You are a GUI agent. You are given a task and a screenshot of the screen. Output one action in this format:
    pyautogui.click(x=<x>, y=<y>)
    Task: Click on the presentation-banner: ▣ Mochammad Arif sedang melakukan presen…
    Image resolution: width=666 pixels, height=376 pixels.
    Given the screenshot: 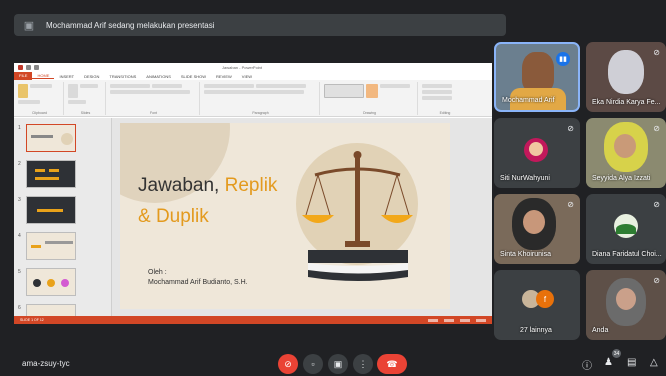 What is the action you would take?
    pyautogui.click(x=260, y=25)
    